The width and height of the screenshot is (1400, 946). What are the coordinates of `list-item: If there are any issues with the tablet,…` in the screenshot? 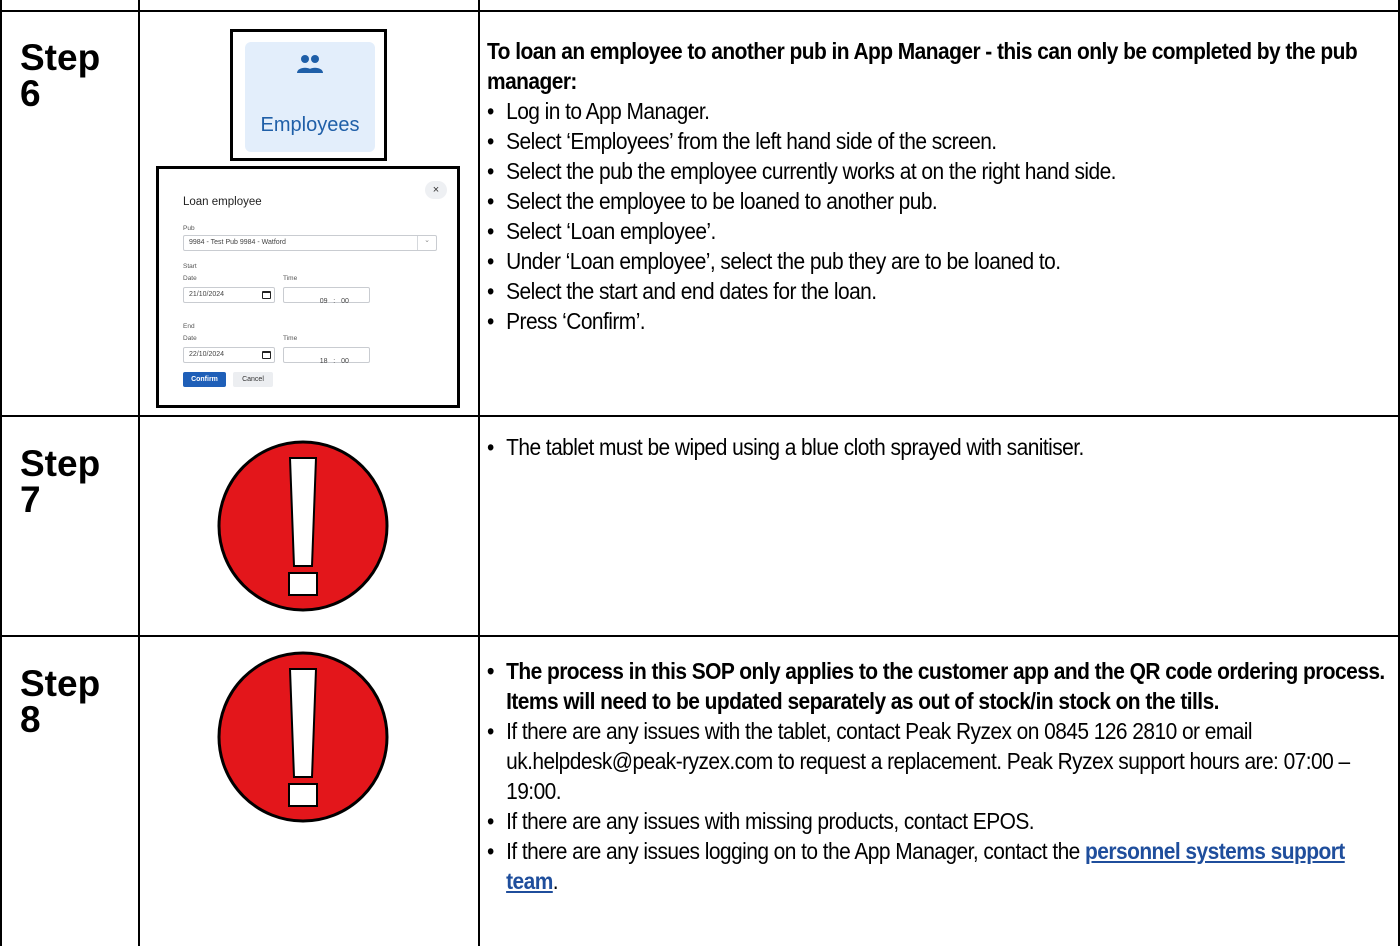 It's located at (939, 761).